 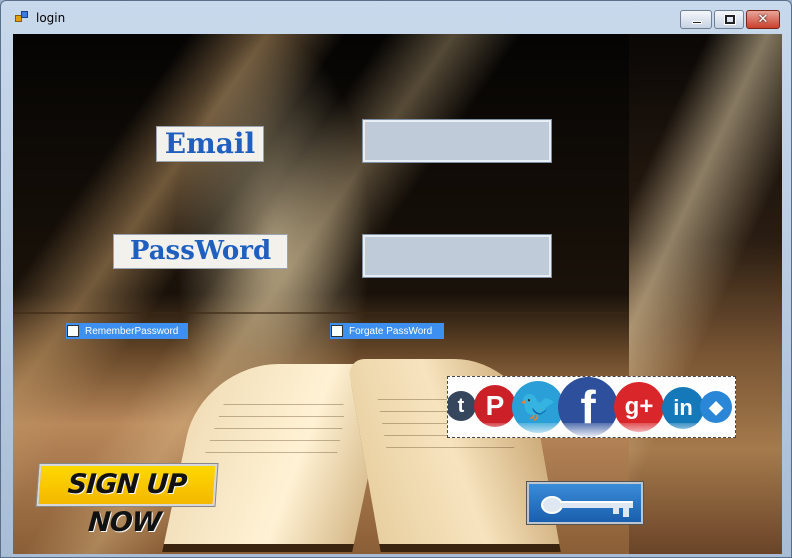 I want to click on background-table-edge, so click(x=321, y=313).